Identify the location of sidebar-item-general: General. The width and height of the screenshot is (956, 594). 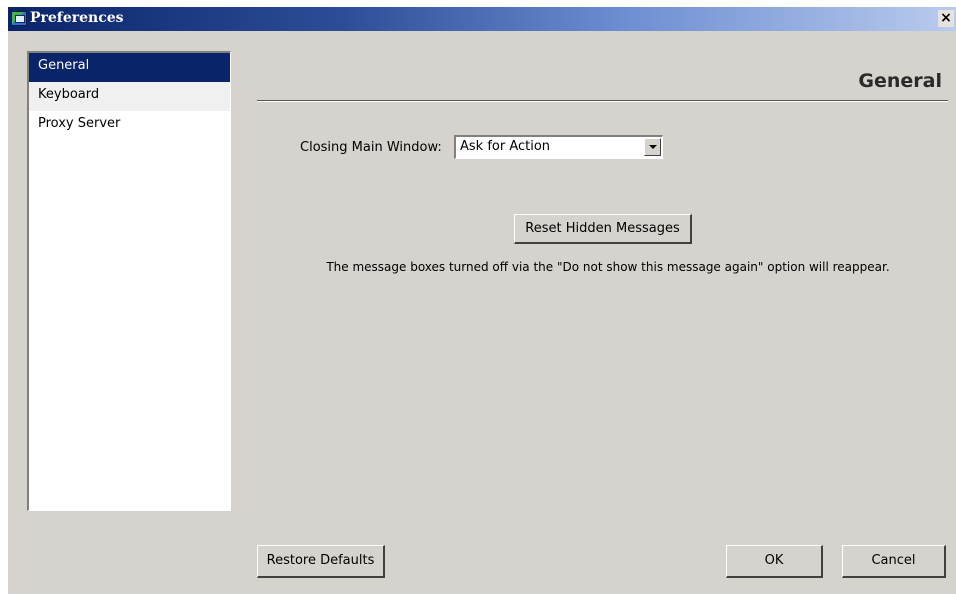
(129, 67).